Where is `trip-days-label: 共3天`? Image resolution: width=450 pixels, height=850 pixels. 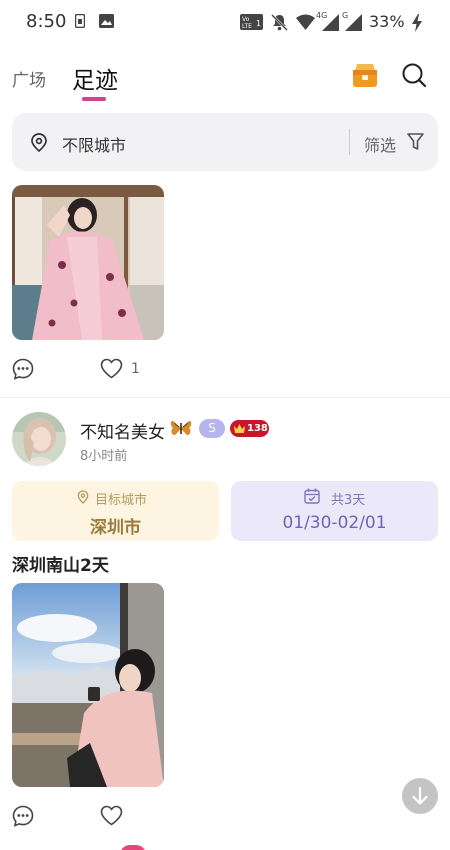
trip-days-label: 共3天 is located at coordinates (348, 500).